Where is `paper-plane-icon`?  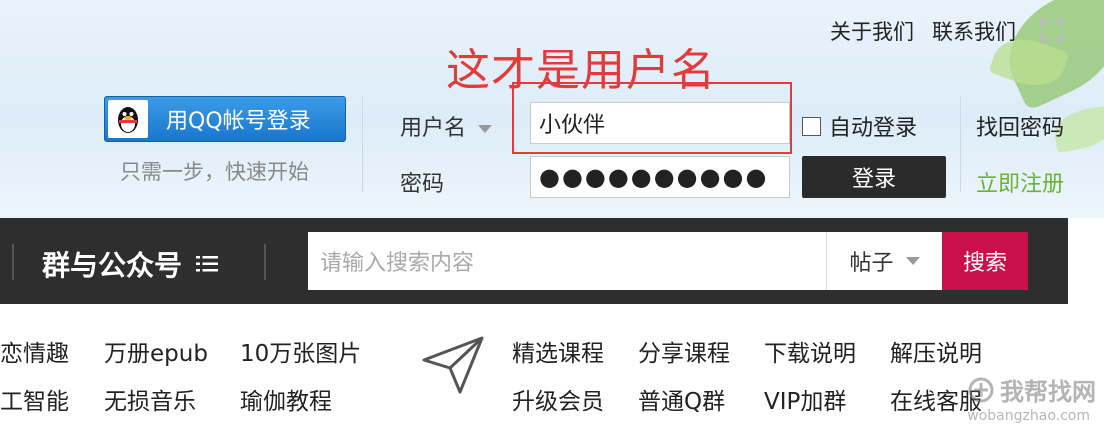 paper-plane-icon is located at coordinates (453, 365).